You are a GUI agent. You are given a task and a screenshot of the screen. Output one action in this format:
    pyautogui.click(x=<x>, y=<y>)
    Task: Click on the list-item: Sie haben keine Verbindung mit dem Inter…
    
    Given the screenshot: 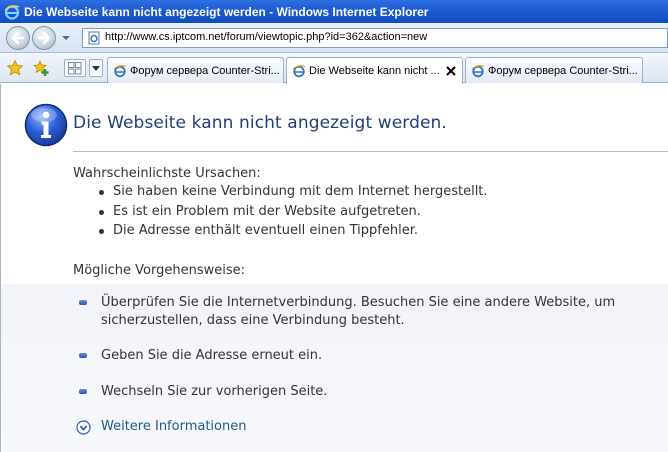 What is the action you would take?
    pyautogui.click(x=292, y=194)
    